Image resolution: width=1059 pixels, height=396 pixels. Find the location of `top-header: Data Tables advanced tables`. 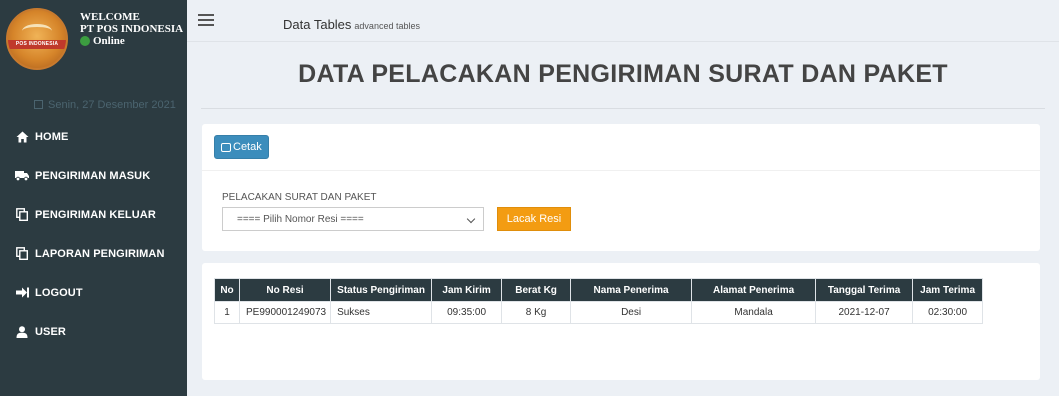

top-header: Data Tables advanced tables is located at coordinates (623, 21).